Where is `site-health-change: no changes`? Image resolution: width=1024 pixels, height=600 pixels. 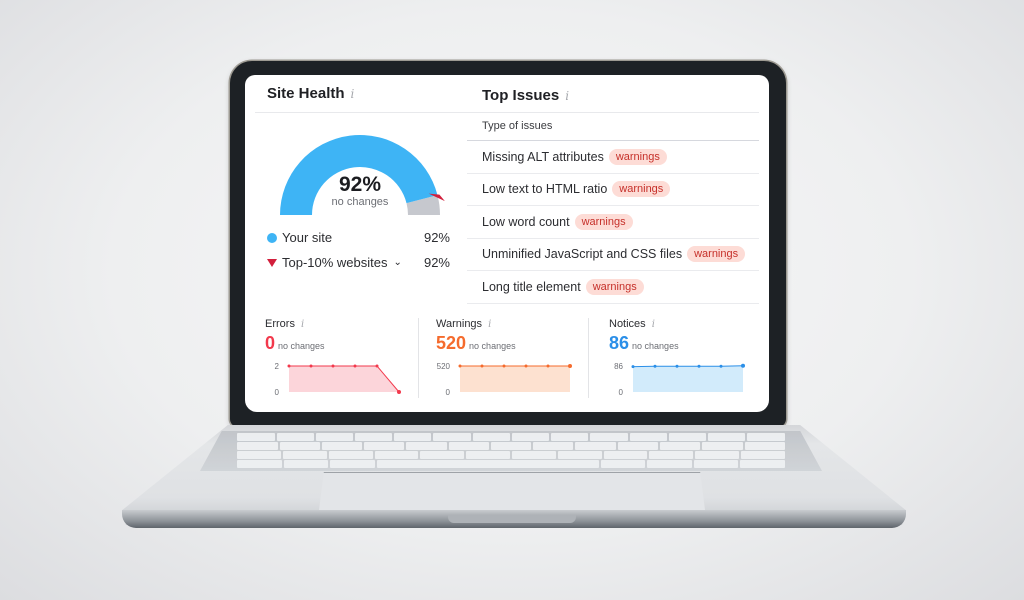 site-health-change: no changes is located at coordinates (360, 202).